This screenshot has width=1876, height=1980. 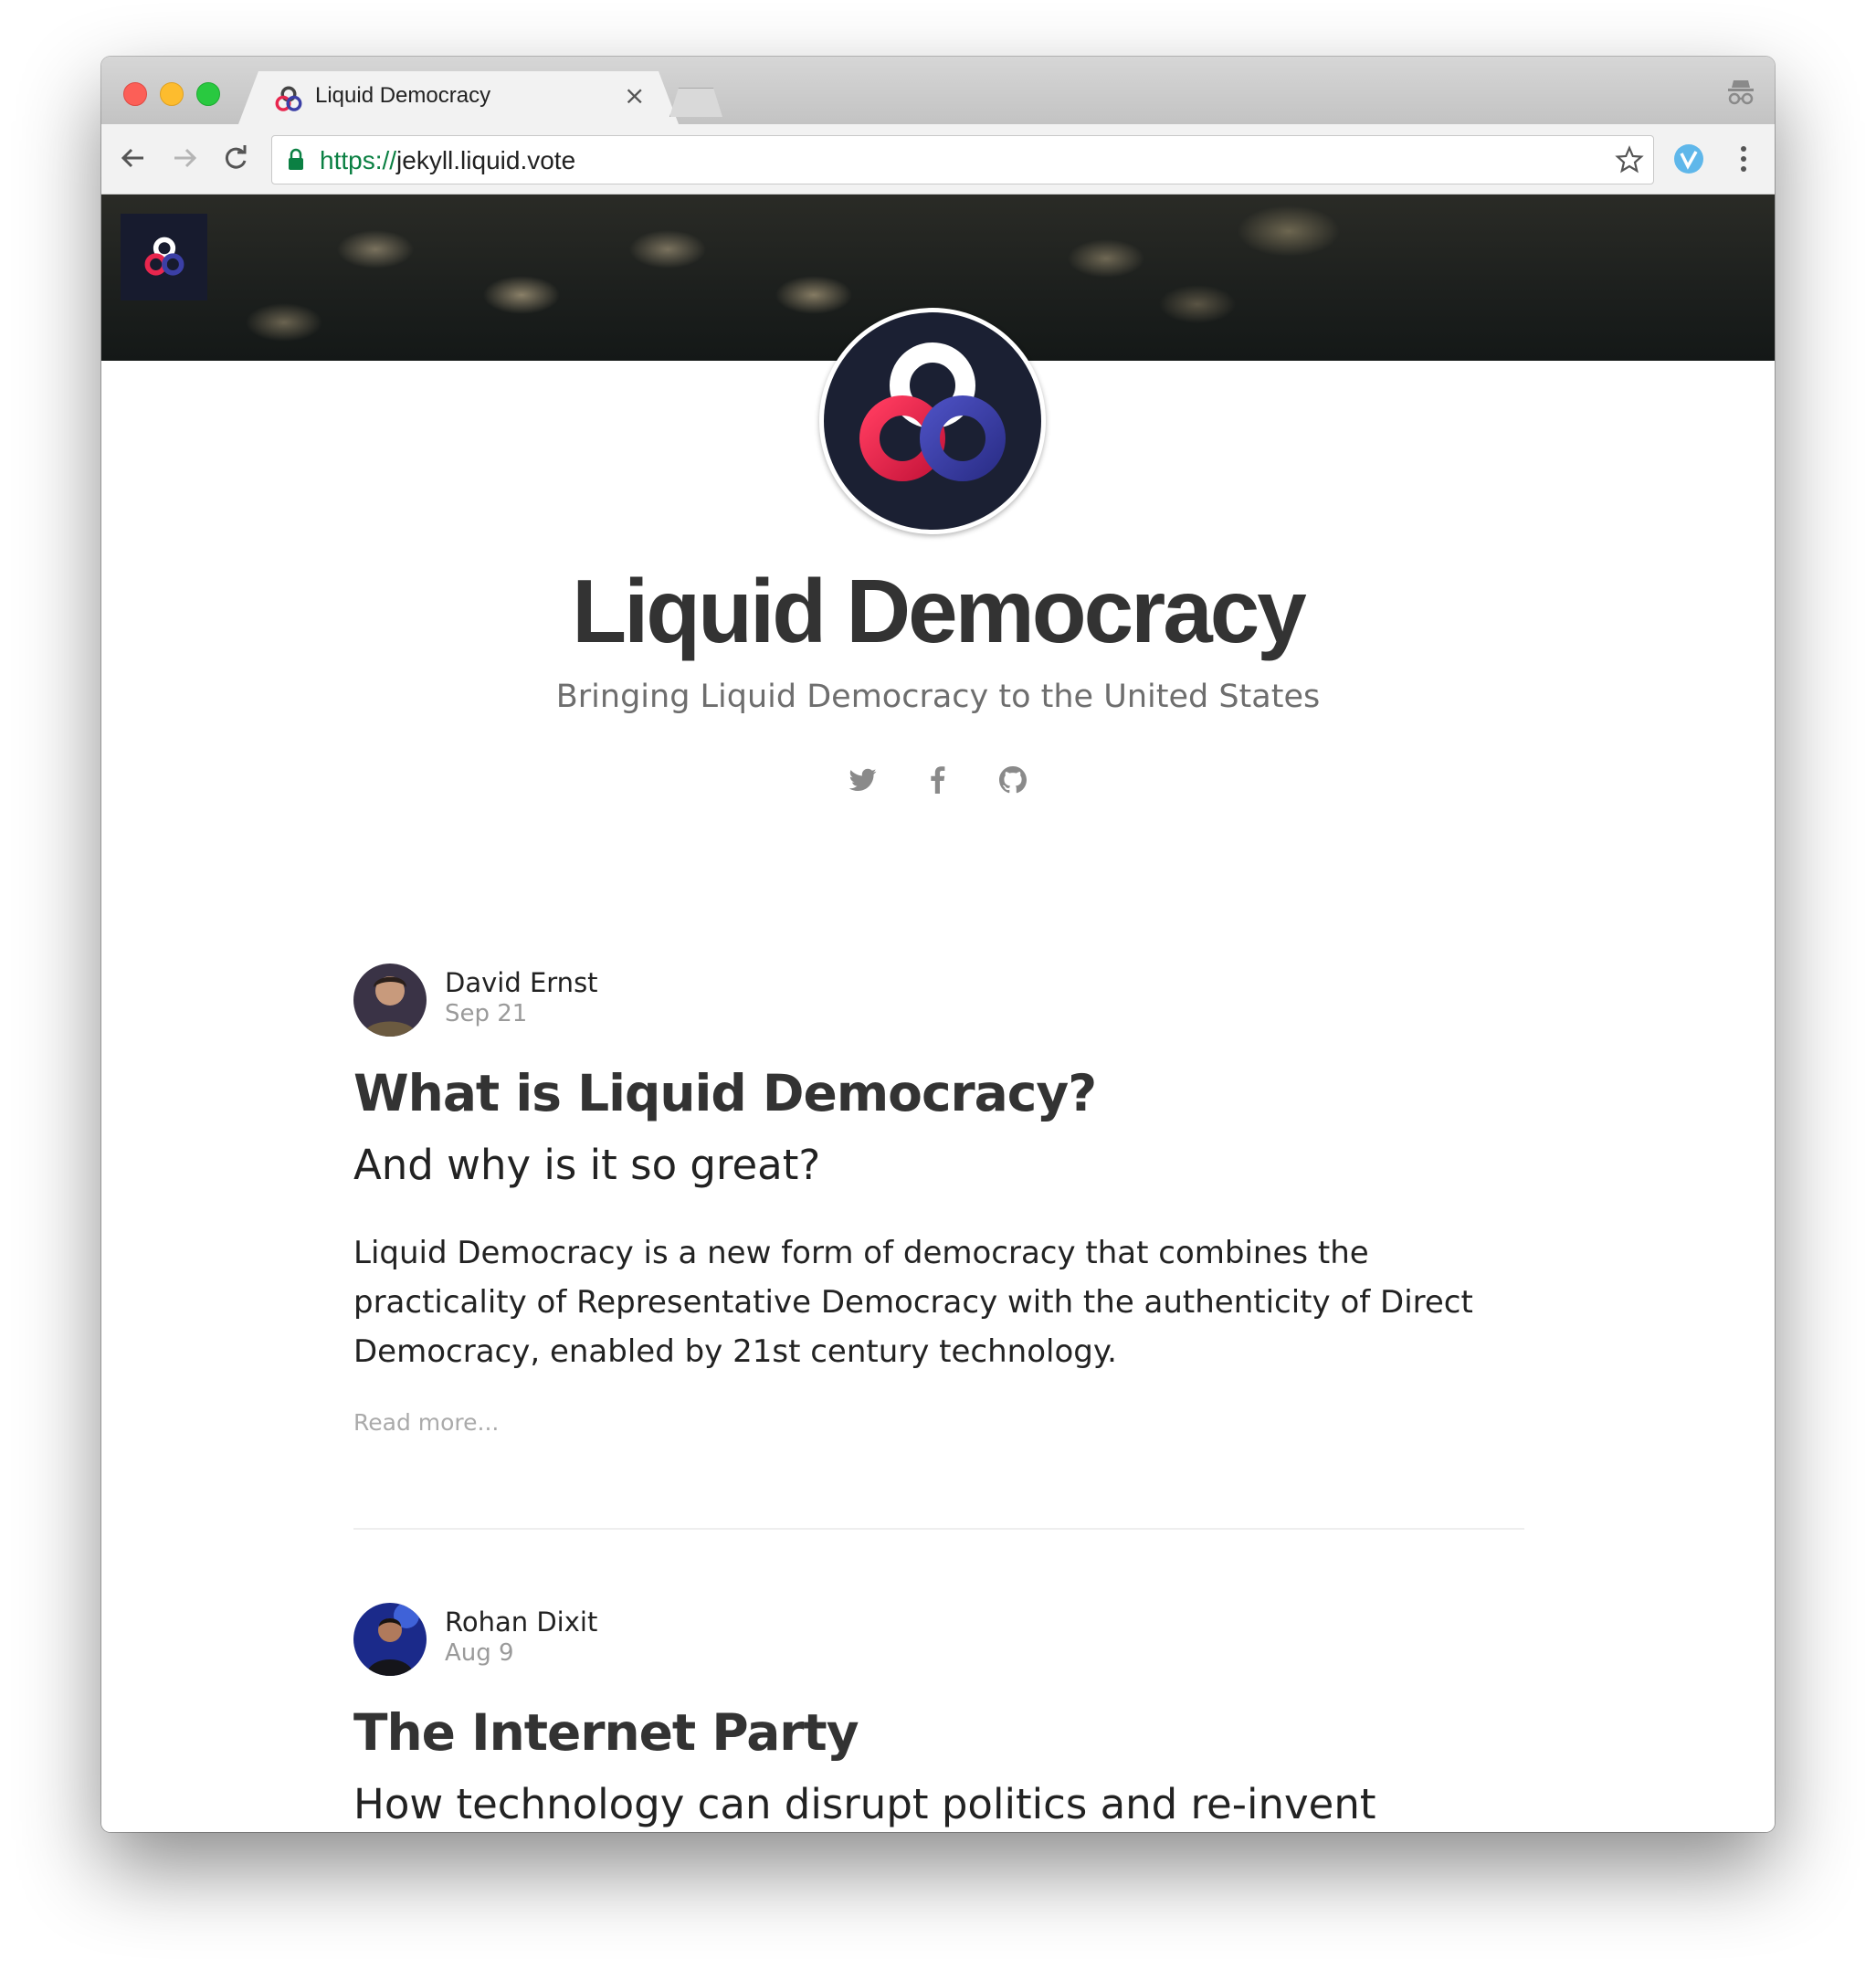 I want to click on favicon-icon, so click(x=288, y=98).